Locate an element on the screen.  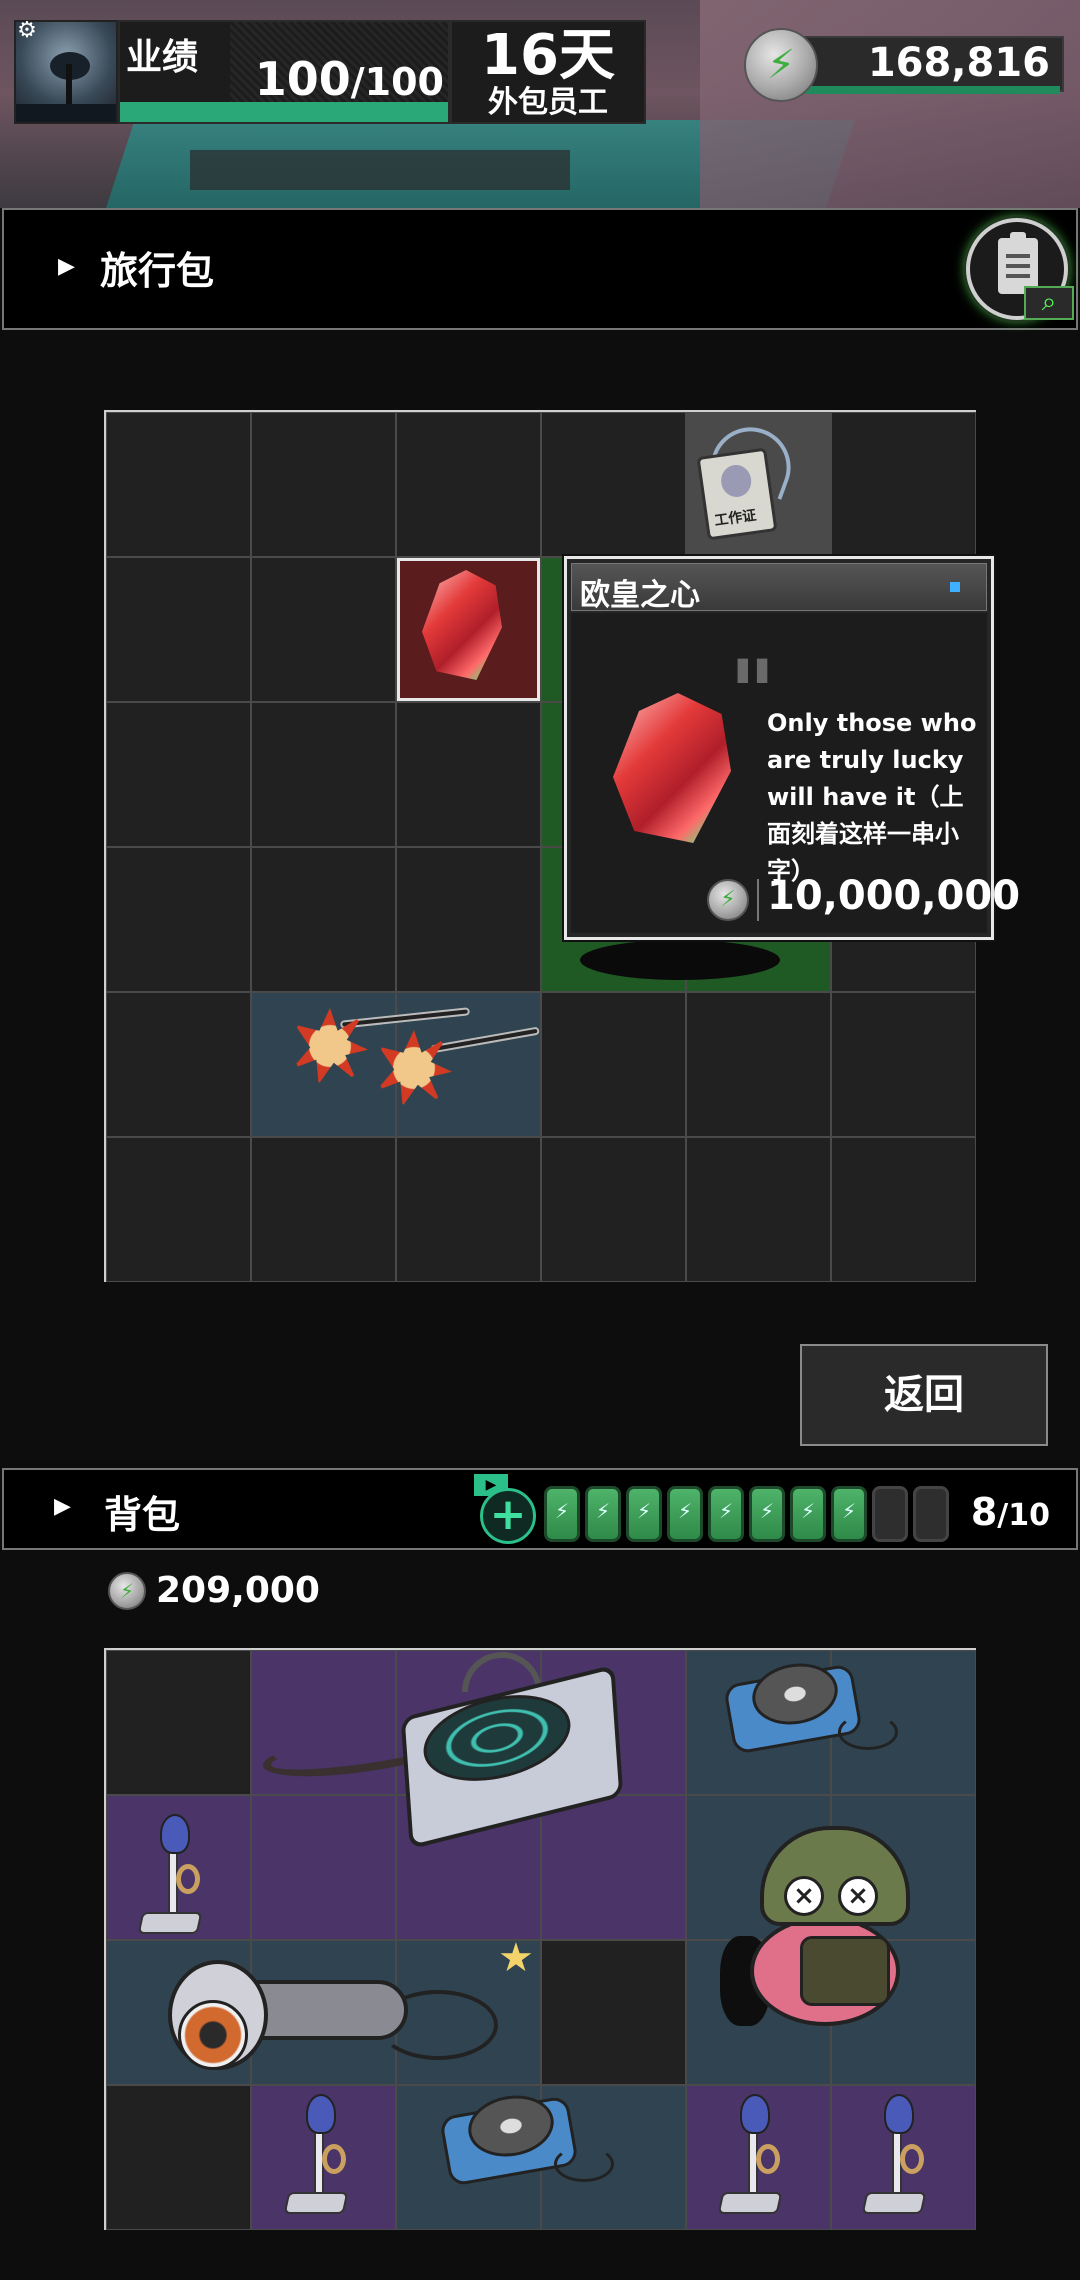
performance-value: 100/100 is located at coordinates (349, 79).